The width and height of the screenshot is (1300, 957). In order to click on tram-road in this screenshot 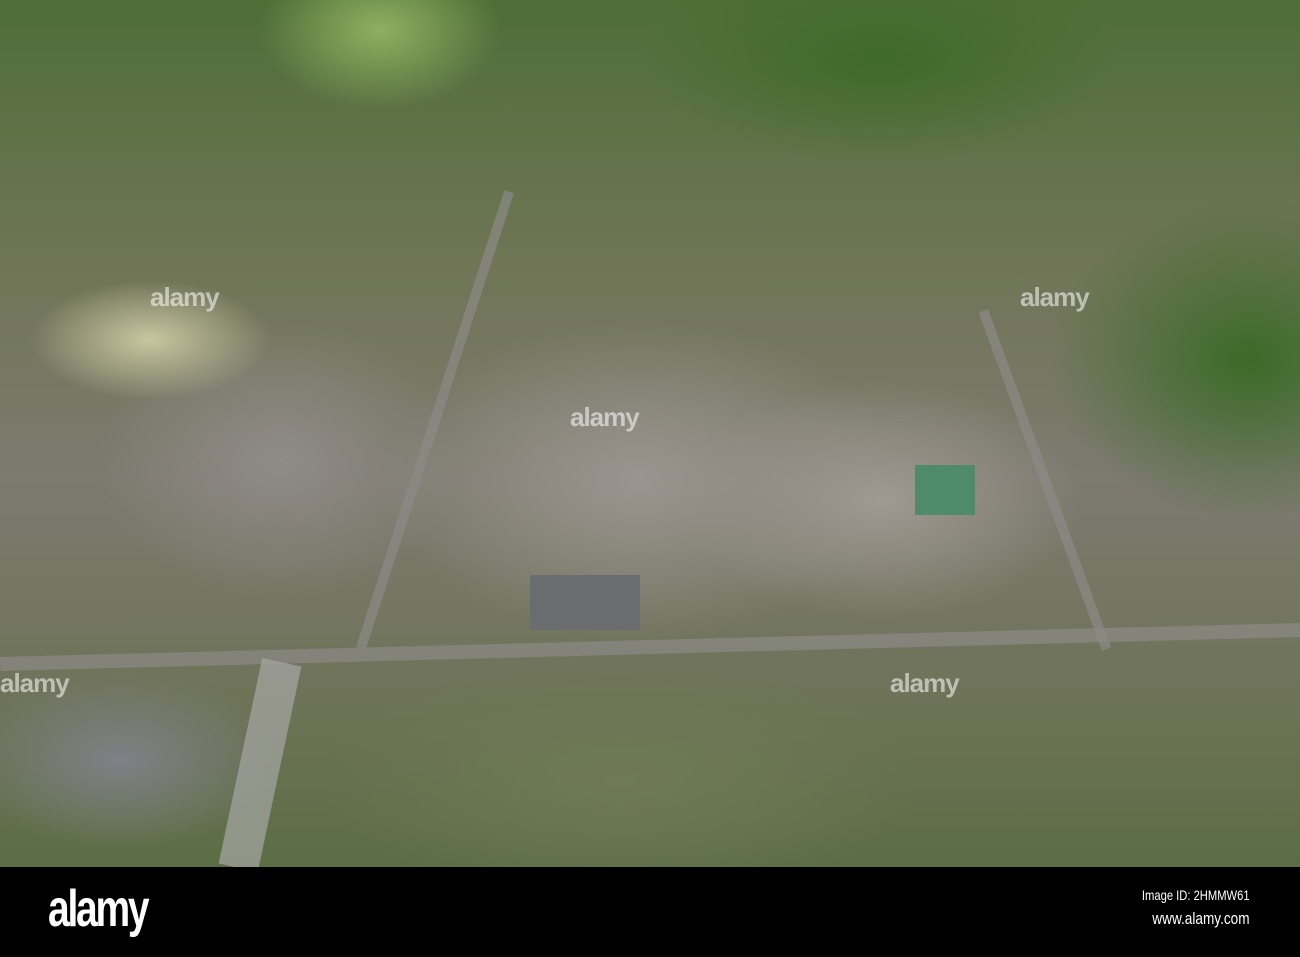, I will do `click(260, 762)`.